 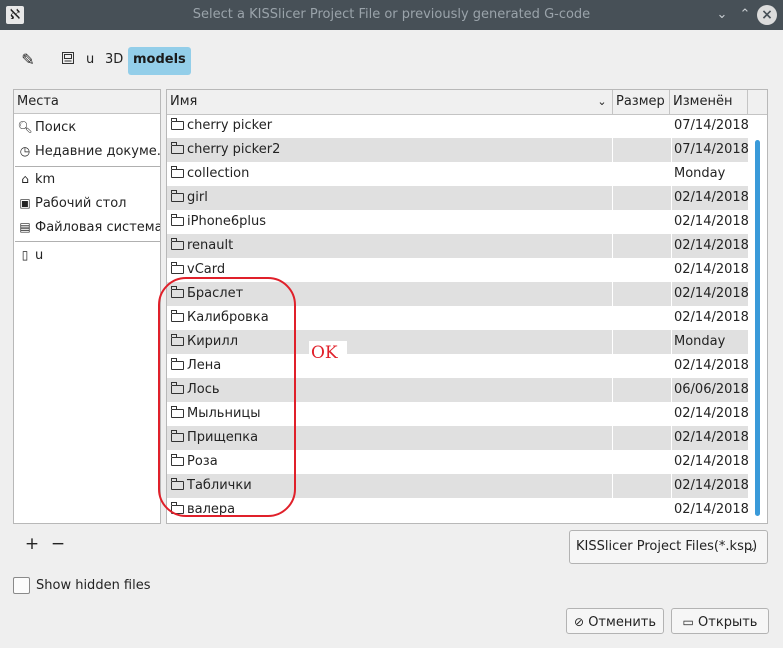 What do you see at coordinates (90, 61) in the screenshot?
I see `crumb-u: u` at bounding box center [90, 61].